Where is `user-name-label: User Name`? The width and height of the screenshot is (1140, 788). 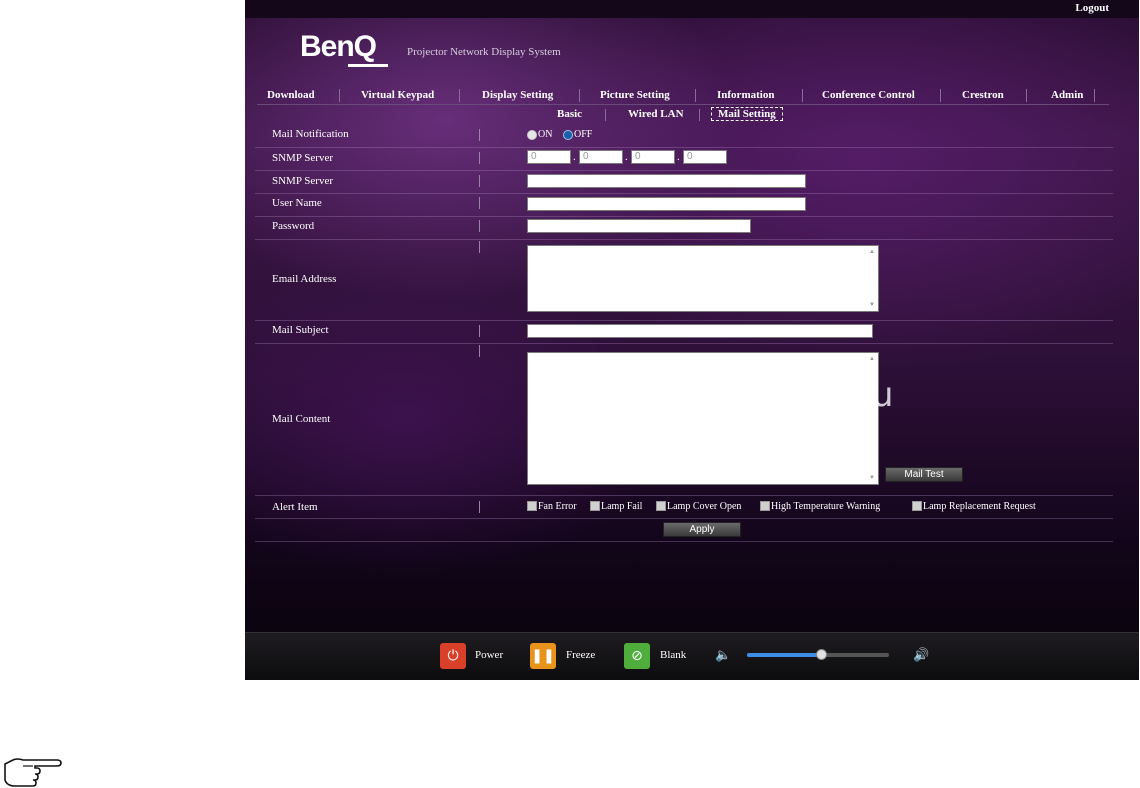
user-name-label: User Name is located at coordinates (297, 203).